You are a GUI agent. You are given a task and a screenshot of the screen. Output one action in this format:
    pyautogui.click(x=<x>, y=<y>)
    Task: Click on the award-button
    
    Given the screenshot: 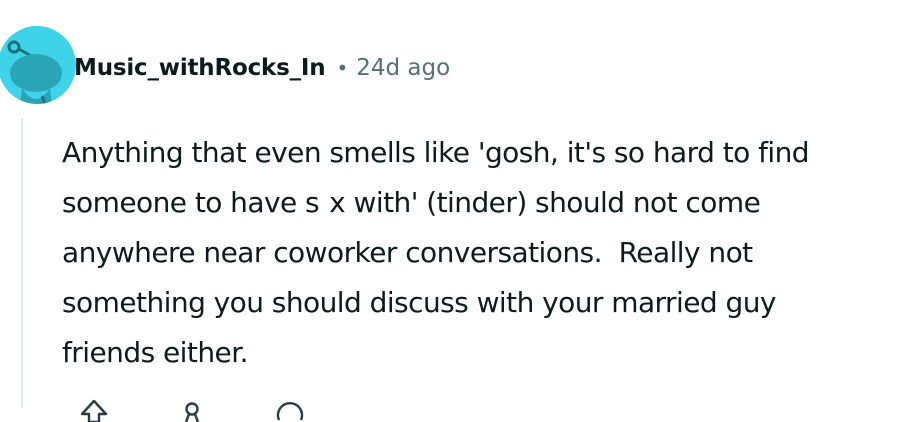 What is the action you would take?
    pyautogui.click(x=192, y=407)
    